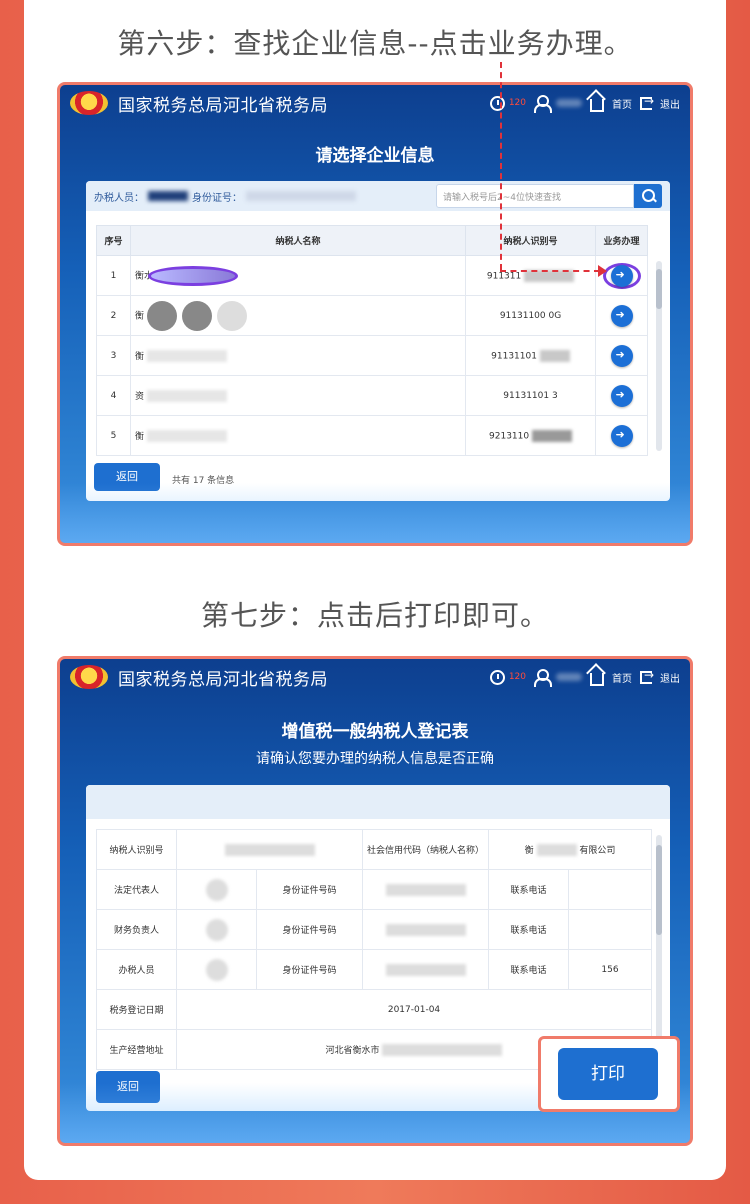 Image resolution: width=750 pixels, height=1204 pixels. I want to click on row-no: 3, so click(113, 355).